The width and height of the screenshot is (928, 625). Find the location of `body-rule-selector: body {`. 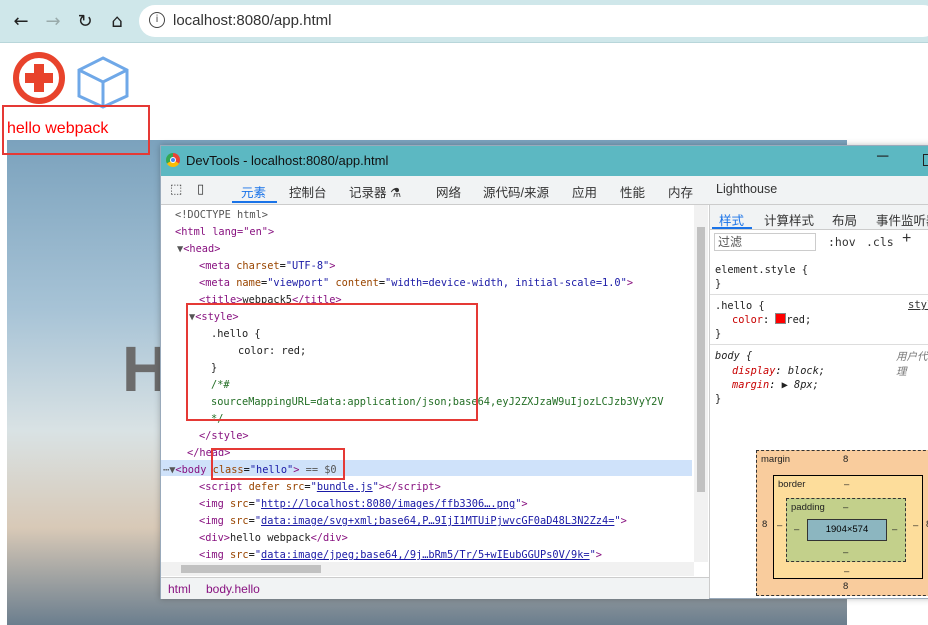

body-rule-selector: body { is located at coordinates (733, 356).